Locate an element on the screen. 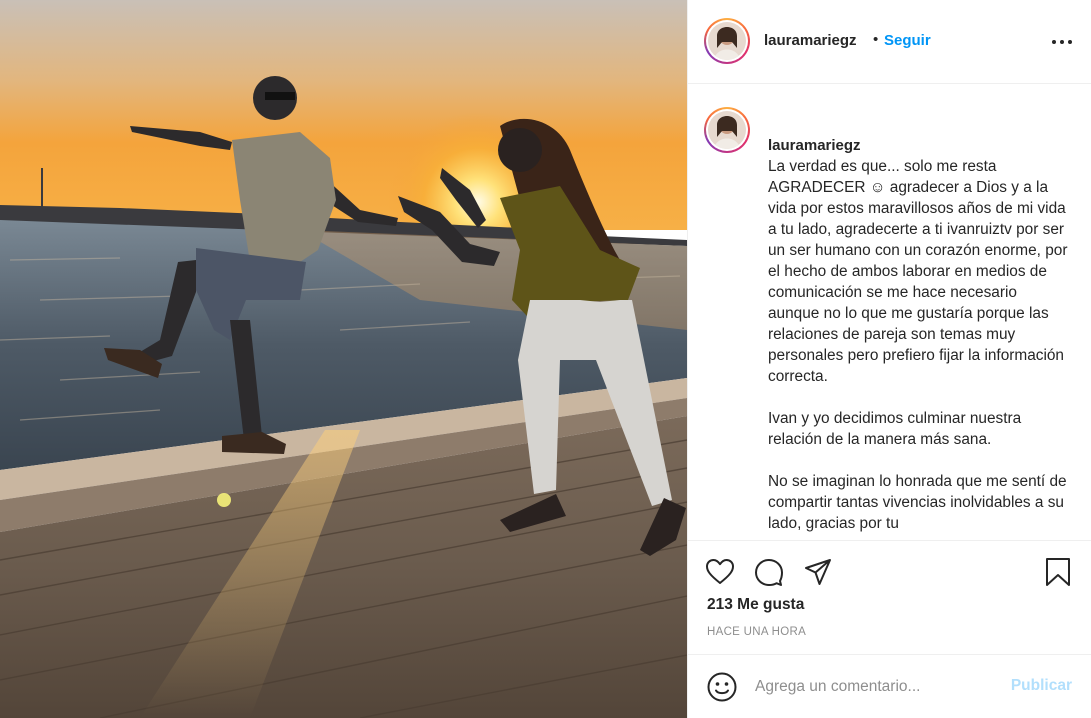 The image size is (1091, 718). add-comment-bar: Publicar is located at coordinates (889, 686).